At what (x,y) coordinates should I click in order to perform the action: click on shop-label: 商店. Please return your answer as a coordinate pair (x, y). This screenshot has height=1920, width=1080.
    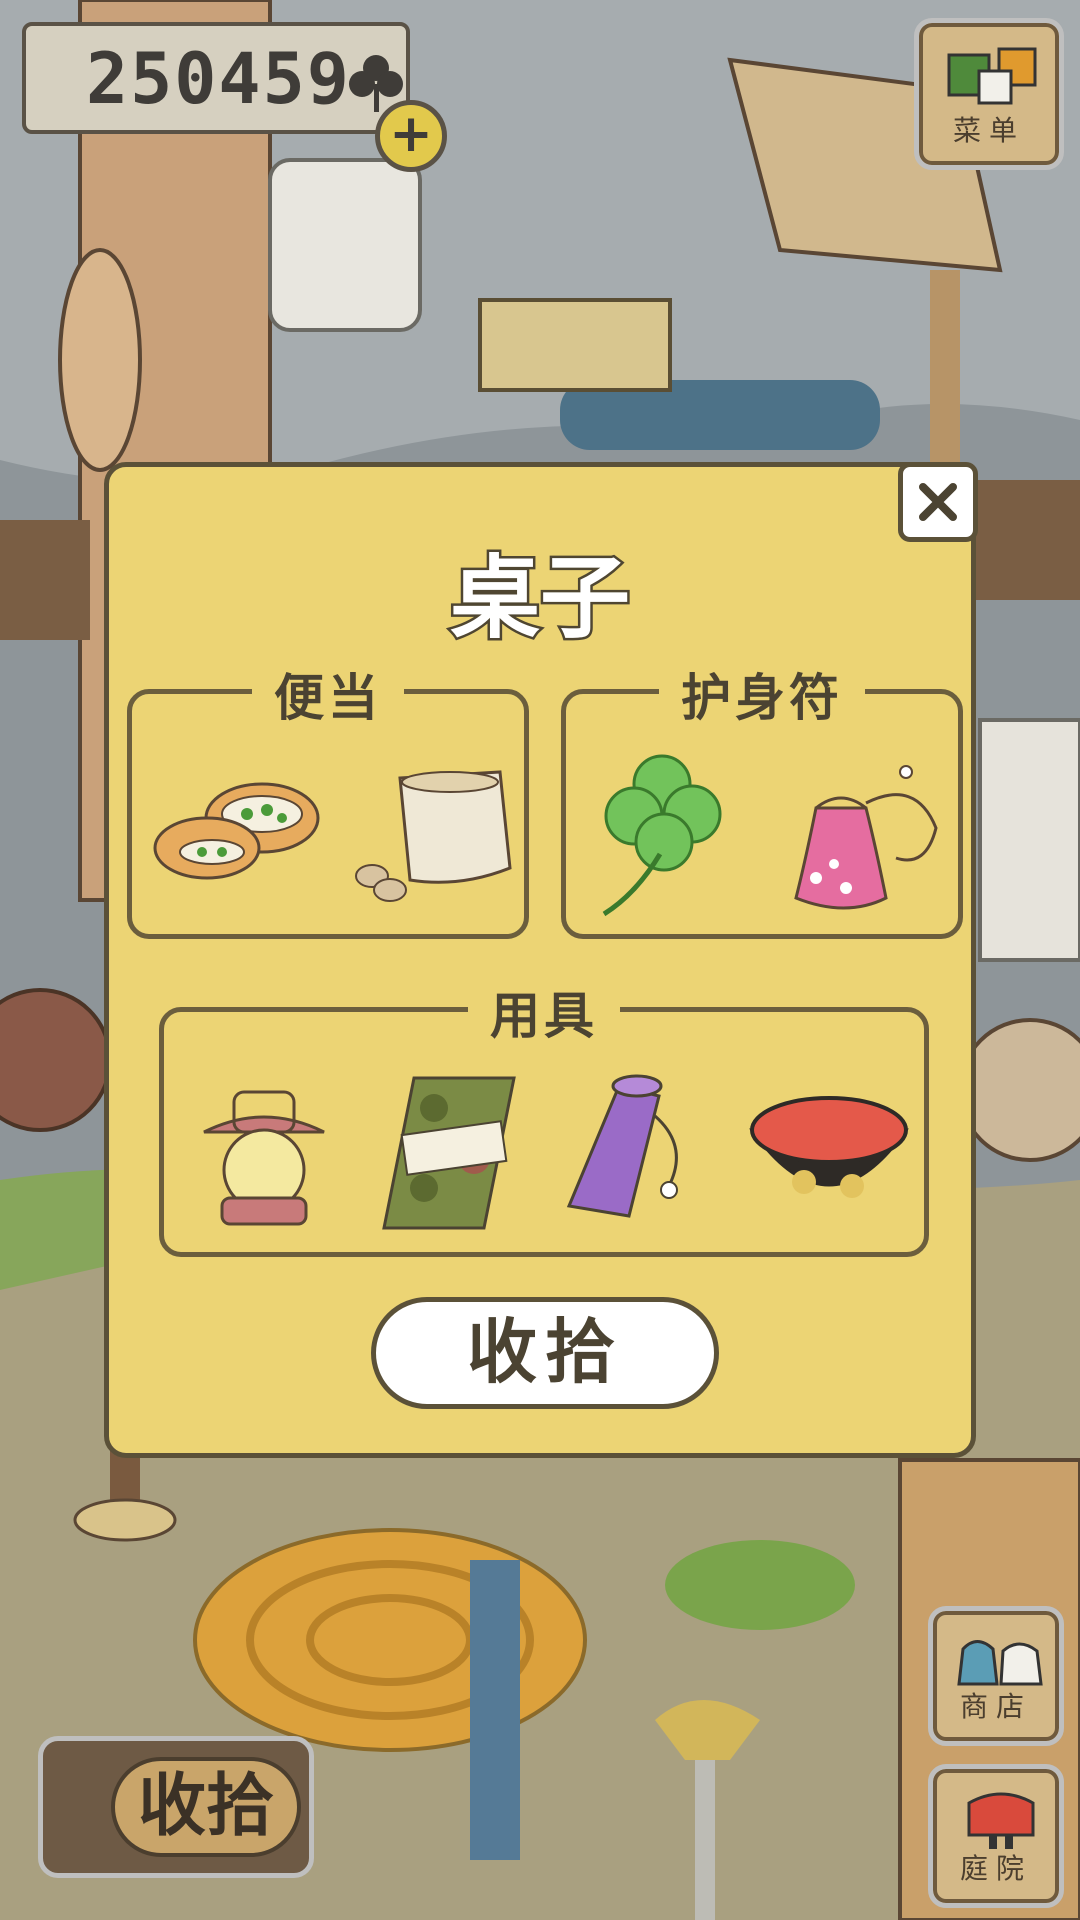
    Looking at the image, I should click on (995, 1706).